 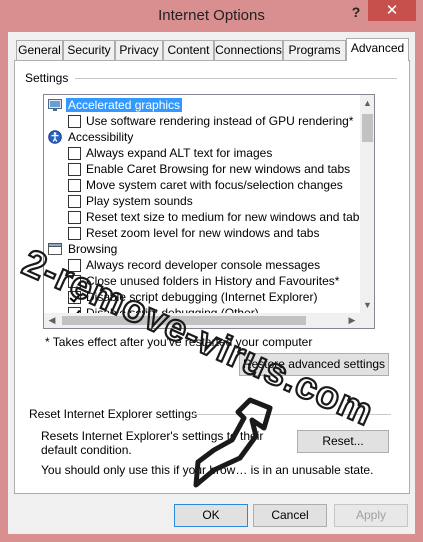 I want to click on browsing-icon, so click(x=55, y=249).